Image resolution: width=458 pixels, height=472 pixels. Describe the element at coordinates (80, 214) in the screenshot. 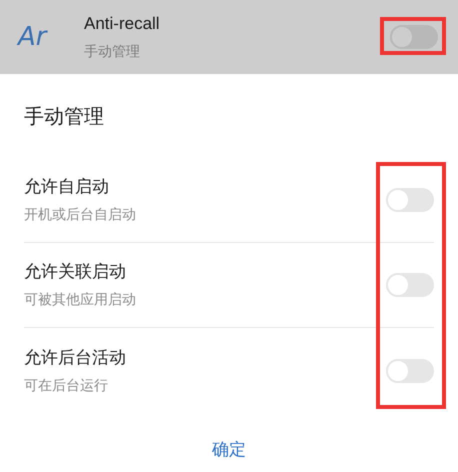

I see `option-subtitle: 开机或后台自启动` at that location.